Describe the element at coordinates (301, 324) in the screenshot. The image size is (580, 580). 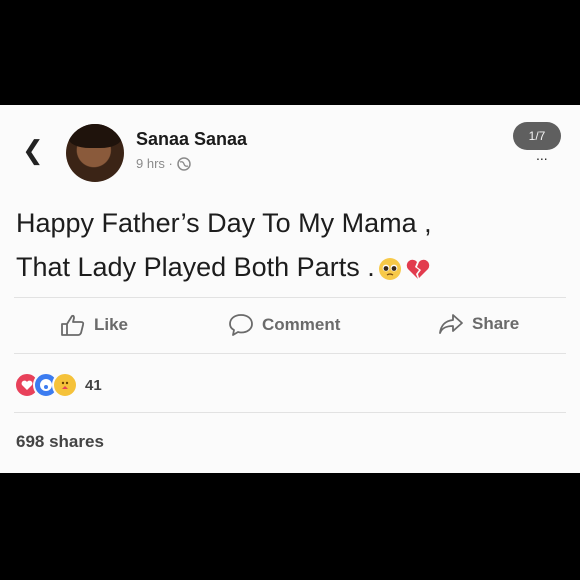
I see `comment-label: Comment` at that location.